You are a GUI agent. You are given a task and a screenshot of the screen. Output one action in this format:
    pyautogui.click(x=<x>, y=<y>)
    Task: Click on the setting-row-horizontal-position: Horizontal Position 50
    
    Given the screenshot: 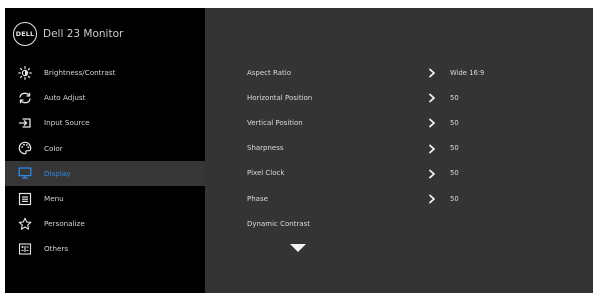 What is the action you would take?
    pyautogui.click(x=399, y=97)
    